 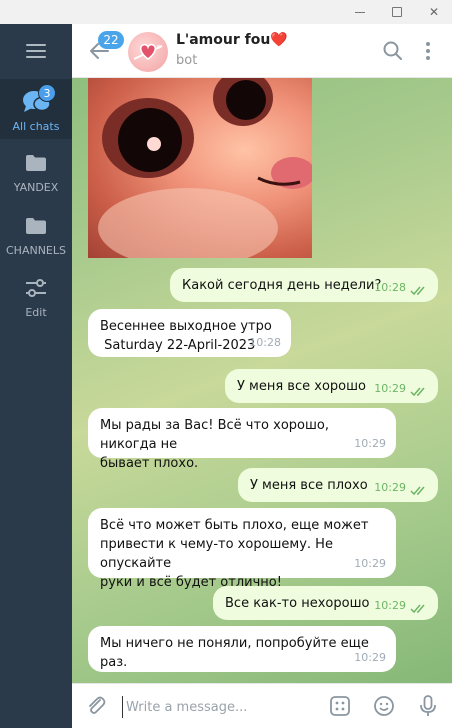 I want to click on emoji-icon, so click(x=384, y=706).